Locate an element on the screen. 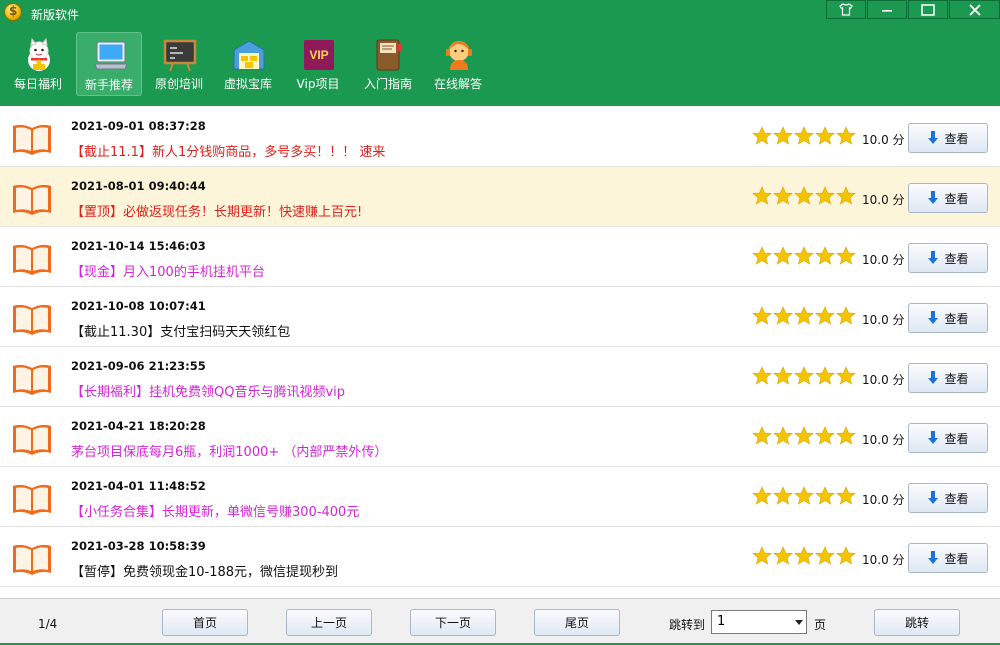  tool-vip-project: VIP Vip项目 is located at coordinates (318, 64).